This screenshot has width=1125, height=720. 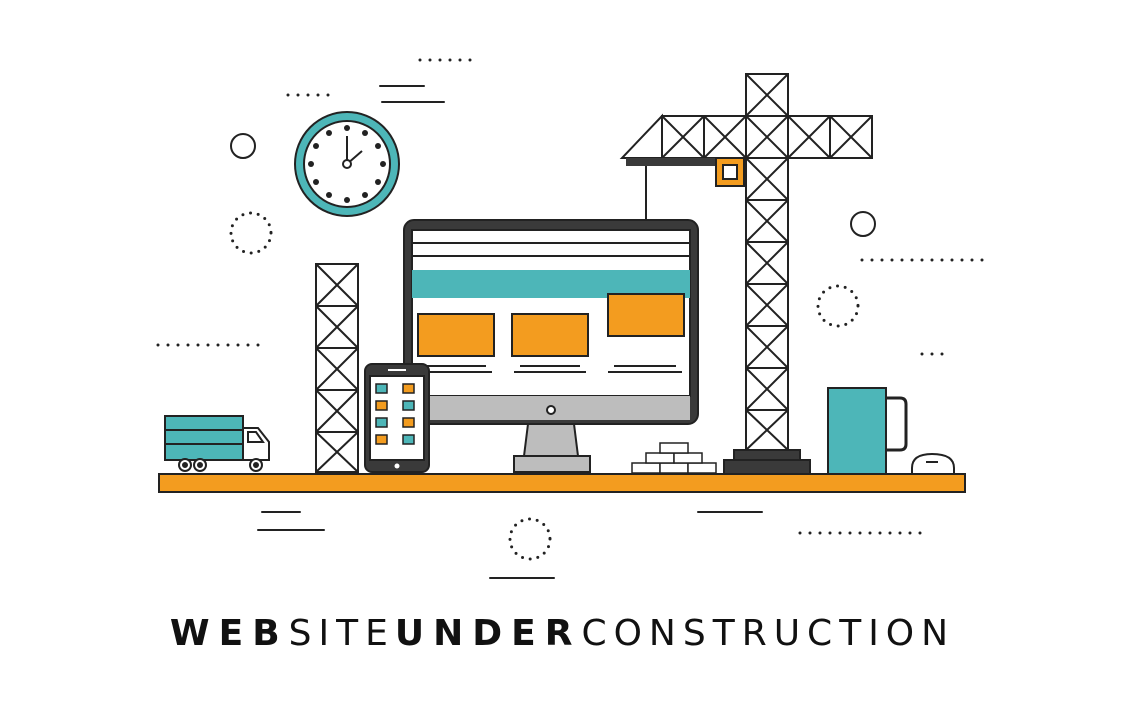 I want to click on title-word-site: SITE, so click(x=341, y=633).